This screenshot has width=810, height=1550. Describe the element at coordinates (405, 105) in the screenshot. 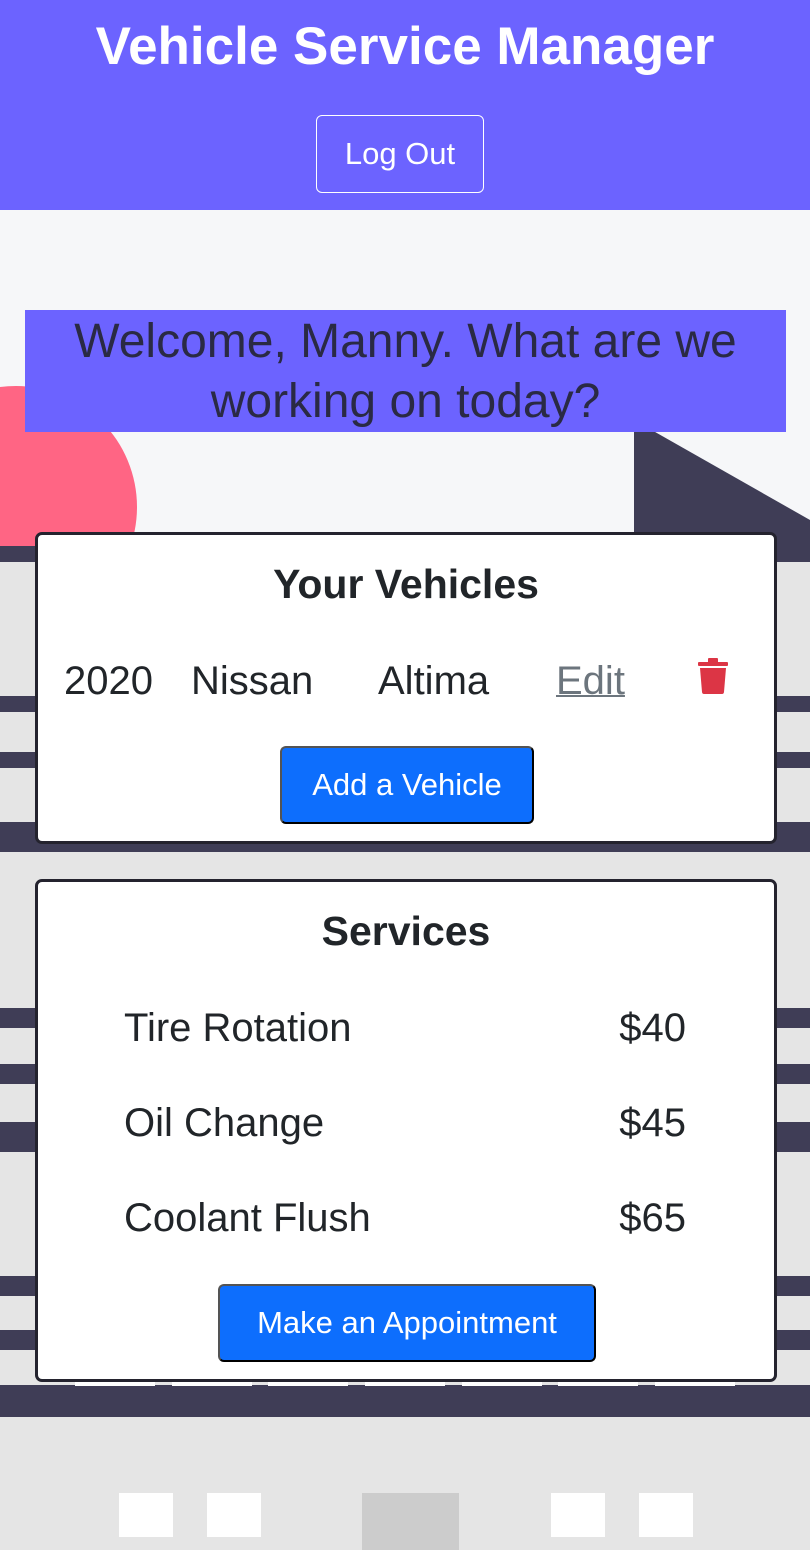

I see `app-header: Vehicle Service Manager Log Out` at that location.